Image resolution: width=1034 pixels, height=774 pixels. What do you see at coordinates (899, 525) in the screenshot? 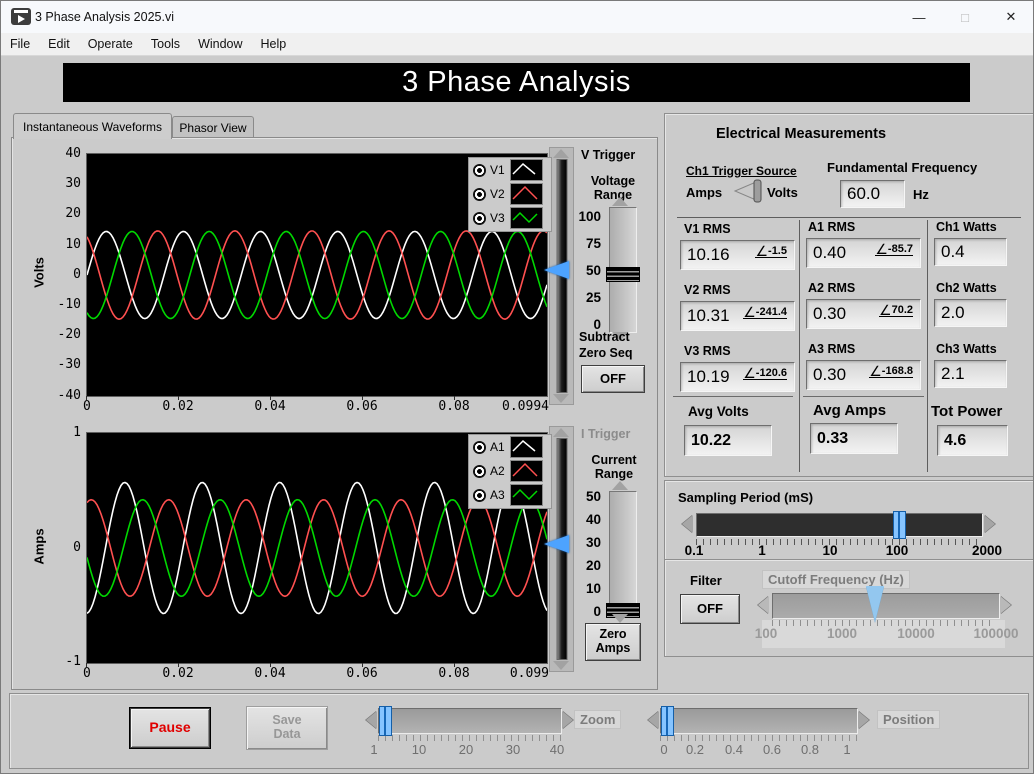
I see `sampling-period-handle` at bounding box center [899, 525].